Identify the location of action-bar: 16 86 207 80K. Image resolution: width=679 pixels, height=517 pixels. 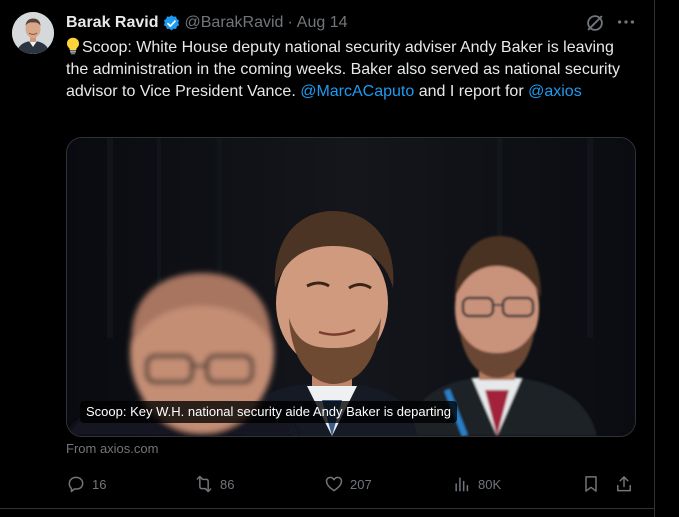
(351, 484).